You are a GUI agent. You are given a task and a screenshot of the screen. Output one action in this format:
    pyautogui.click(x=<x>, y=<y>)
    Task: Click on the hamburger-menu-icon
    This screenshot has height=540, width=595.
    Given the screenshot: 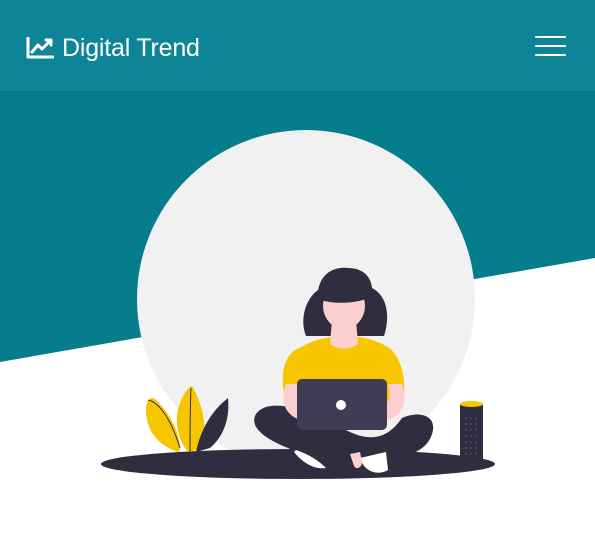 What is the action you would take?
    pyautogui.click(x=550, y=37)
    